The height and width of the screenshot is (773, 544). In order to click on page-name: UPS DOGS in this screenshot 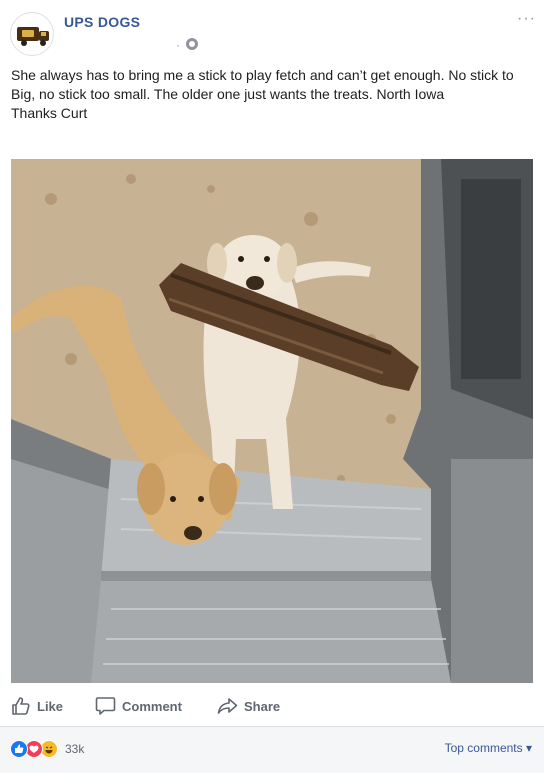, I will do `click(102, 22)`.